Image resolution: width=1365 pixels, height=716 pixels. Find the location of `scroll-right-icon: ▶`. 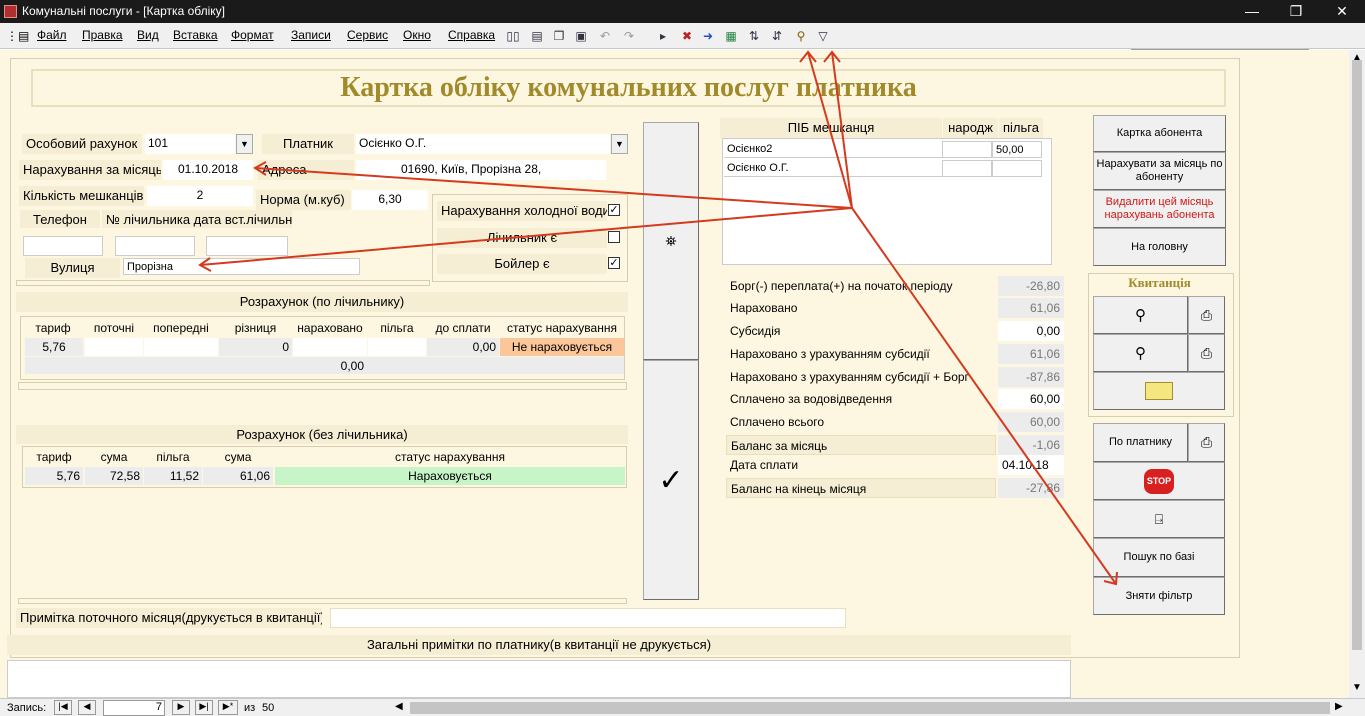

scroll-right-icon: ▶ is located at coordinates (1339, 706).